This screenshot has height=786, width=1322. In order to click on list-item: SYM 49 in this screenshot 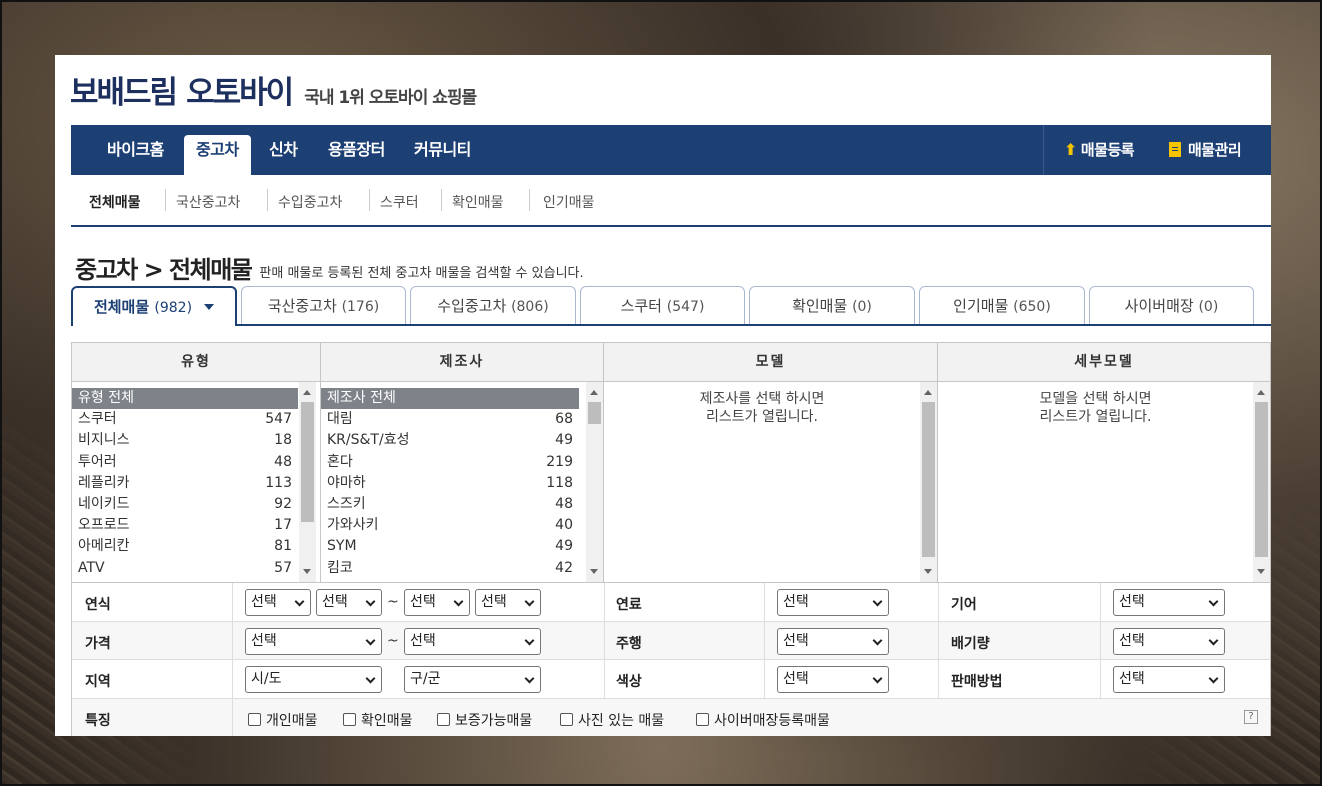, I will do `click(450, 546)`.